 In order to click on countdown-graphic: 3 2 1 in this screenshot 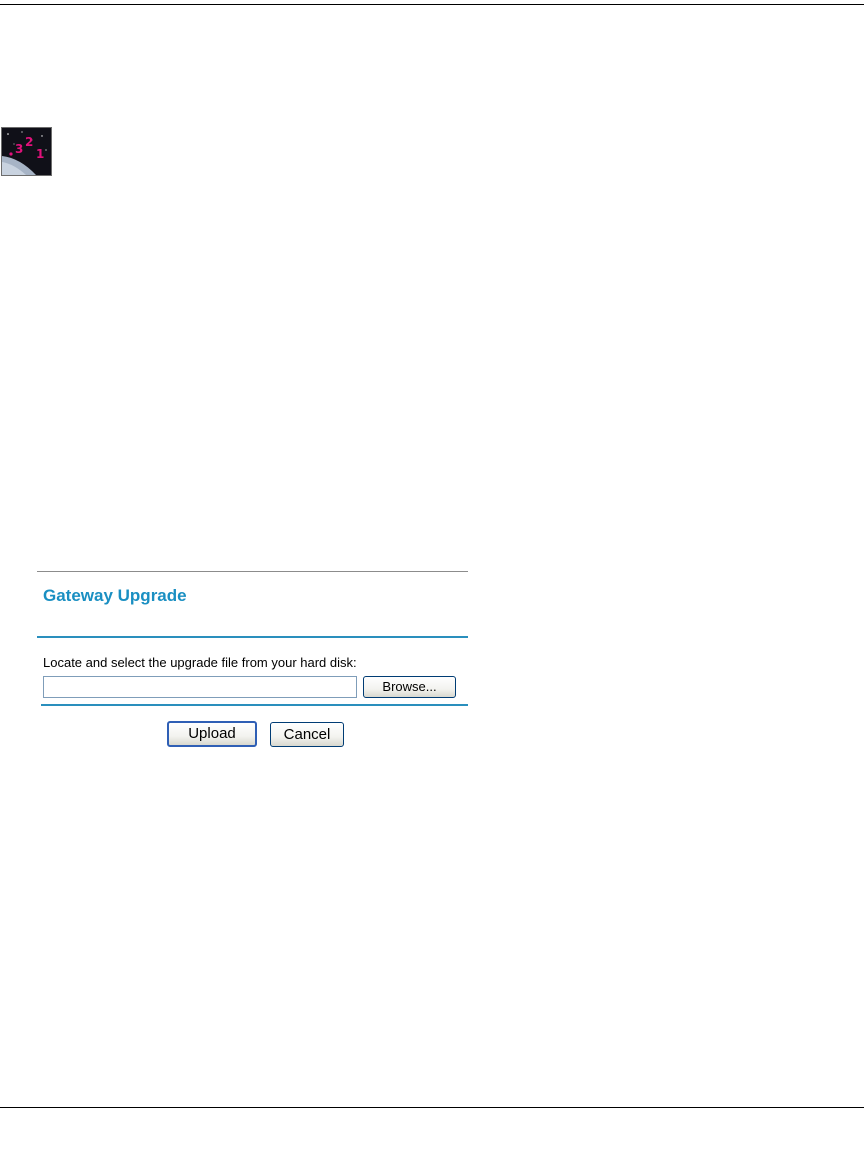, I will do `click(26, 151)`.